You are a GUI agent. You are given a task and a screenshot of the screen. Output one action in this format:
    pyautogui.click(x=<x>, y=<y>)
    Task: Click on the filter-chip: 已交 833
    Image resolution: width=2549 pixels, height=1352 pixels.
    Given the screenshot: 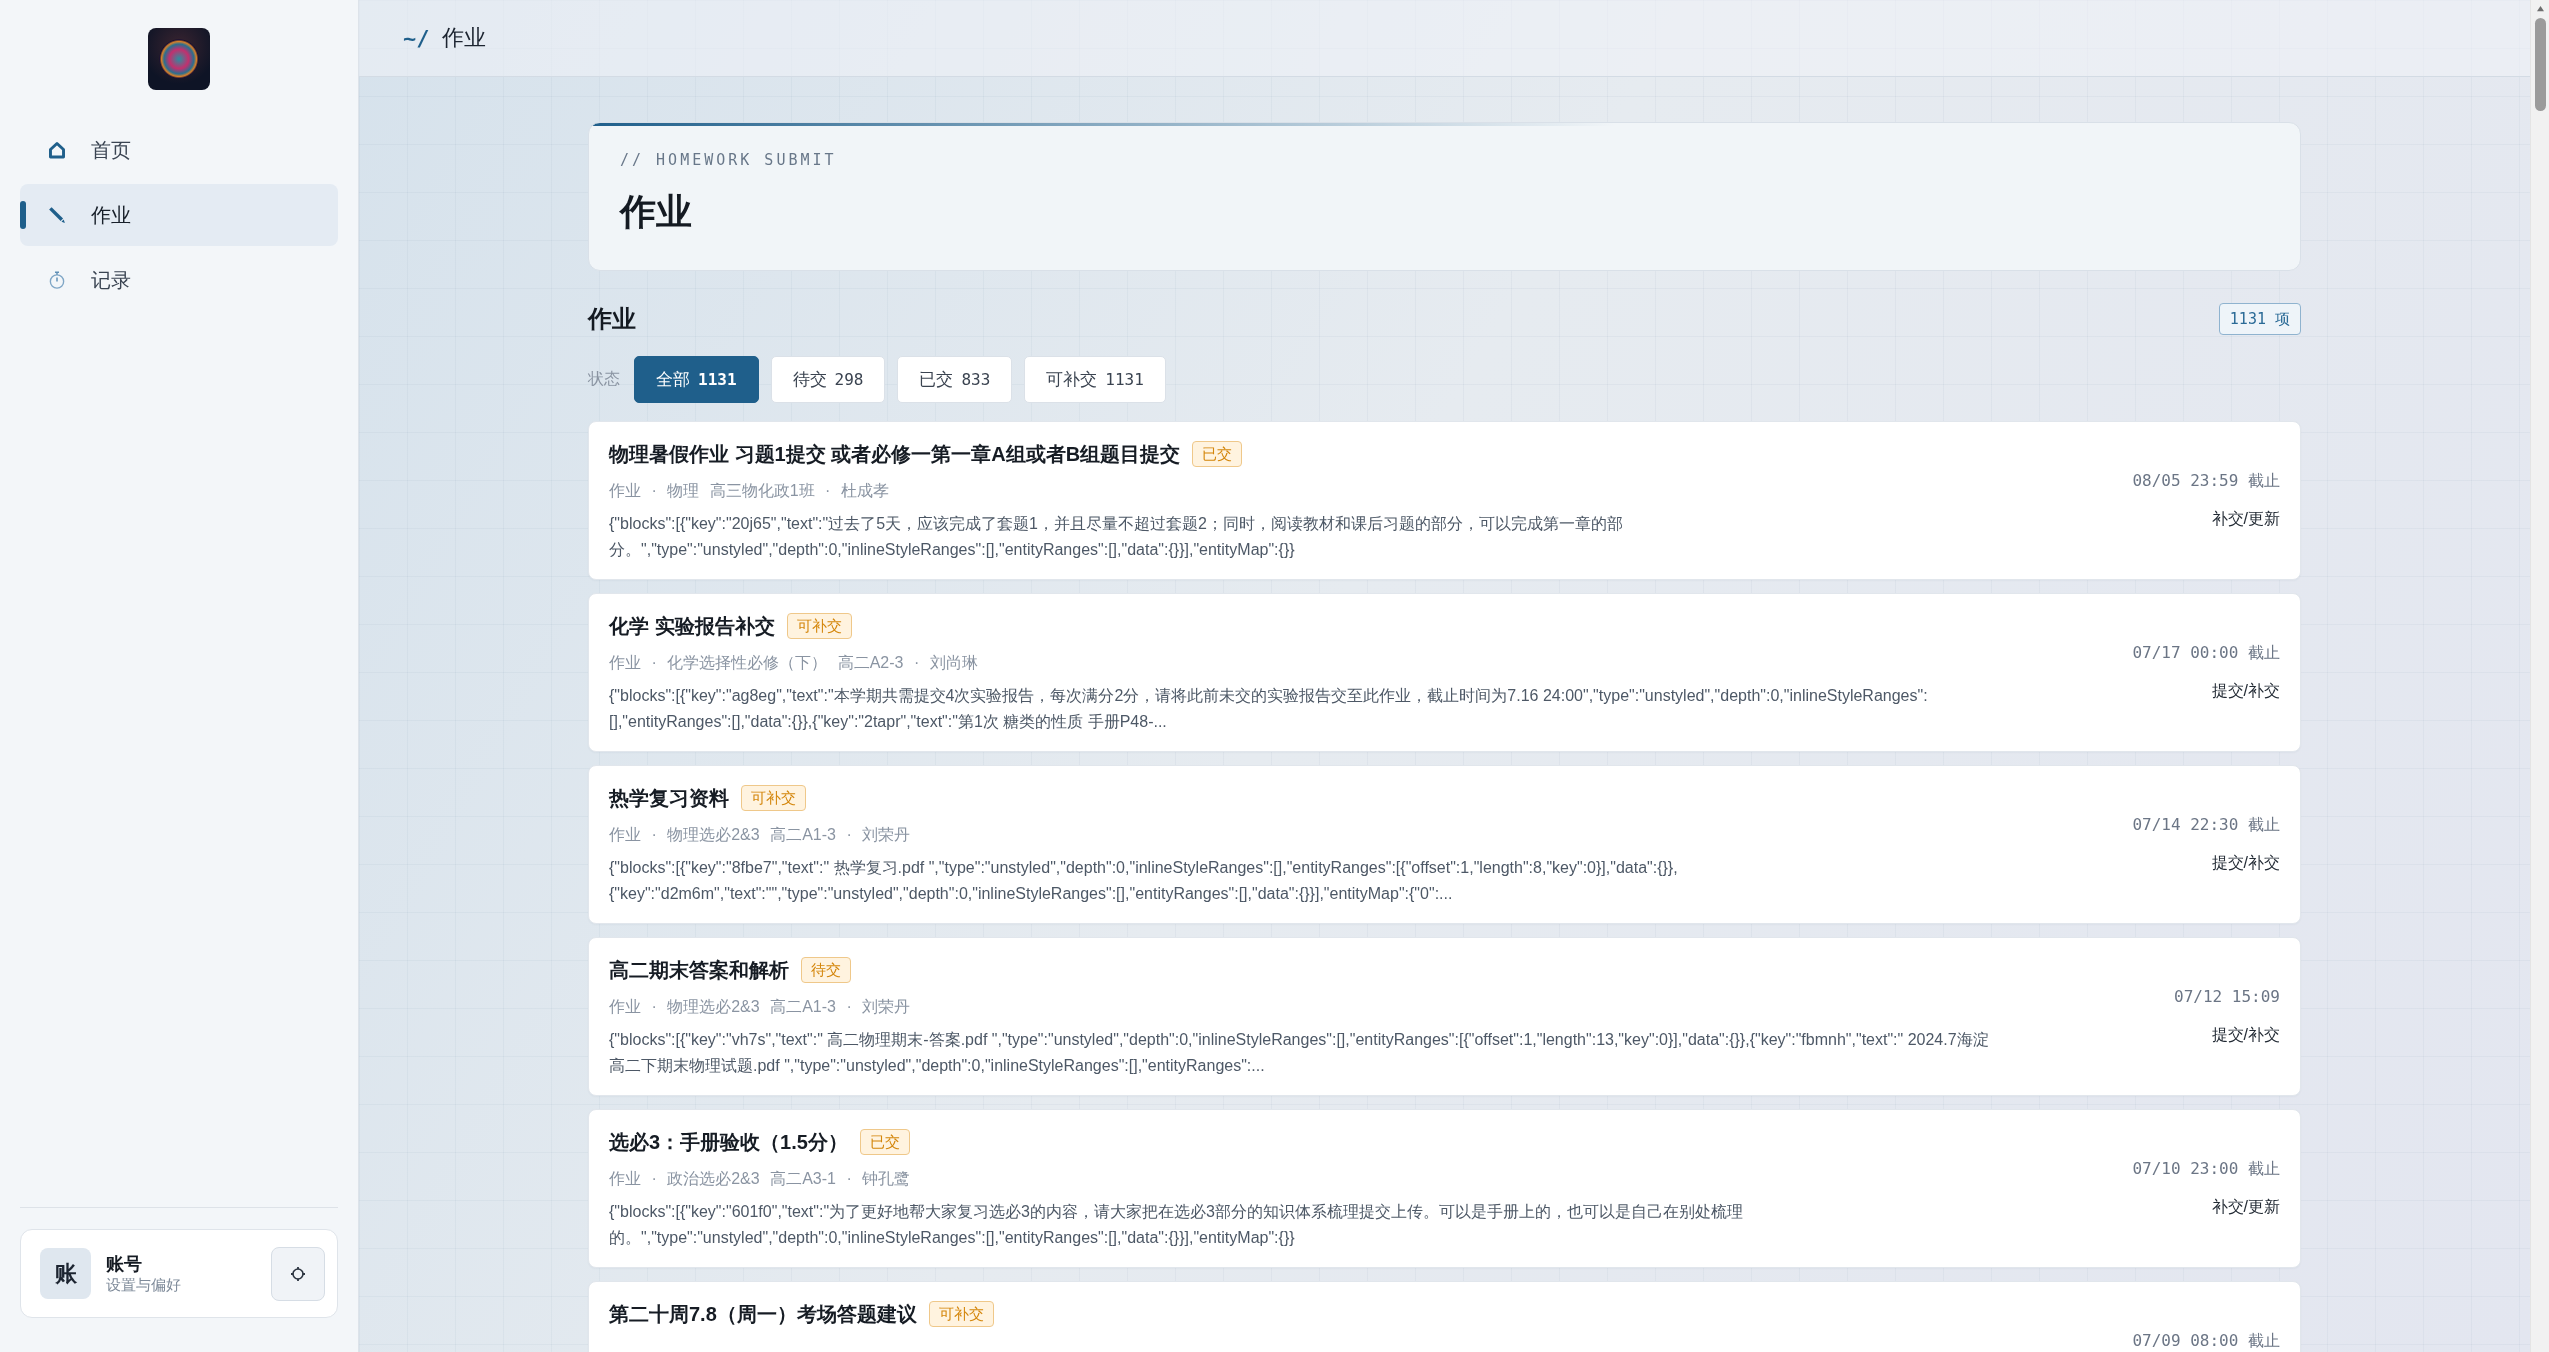 What is the action you would take?
    pyautogui.click(x=955, y=379)
    